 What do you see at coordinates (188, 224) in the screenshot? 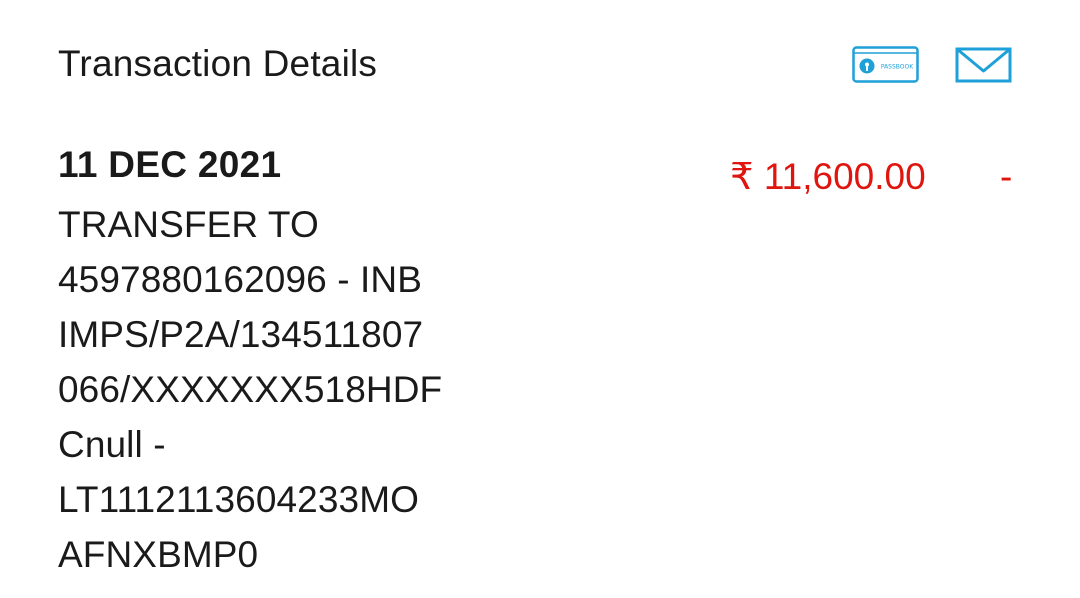
I see `description-line: TRANSFER TO` at bounding box center [188, 224].